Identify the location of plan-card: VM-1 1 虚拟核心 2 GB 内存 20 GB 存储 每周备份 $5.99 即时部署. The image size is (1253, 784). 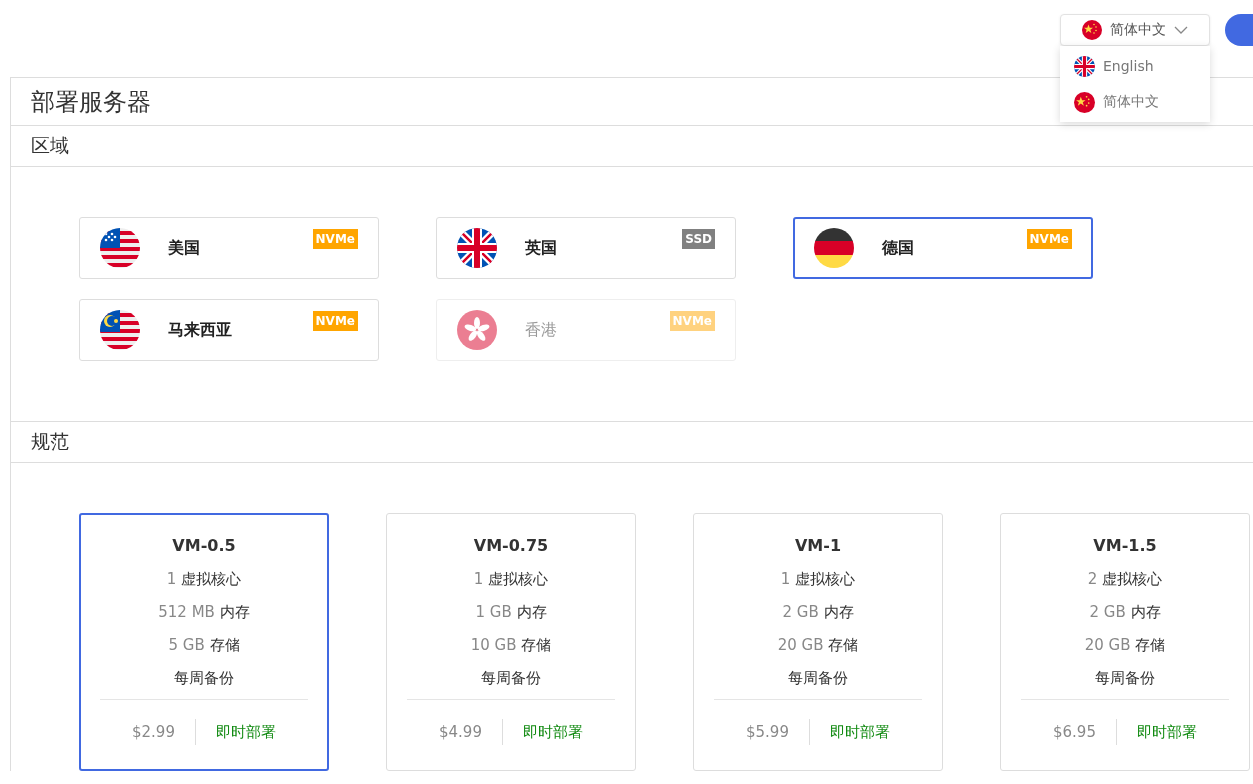
(818, 642).